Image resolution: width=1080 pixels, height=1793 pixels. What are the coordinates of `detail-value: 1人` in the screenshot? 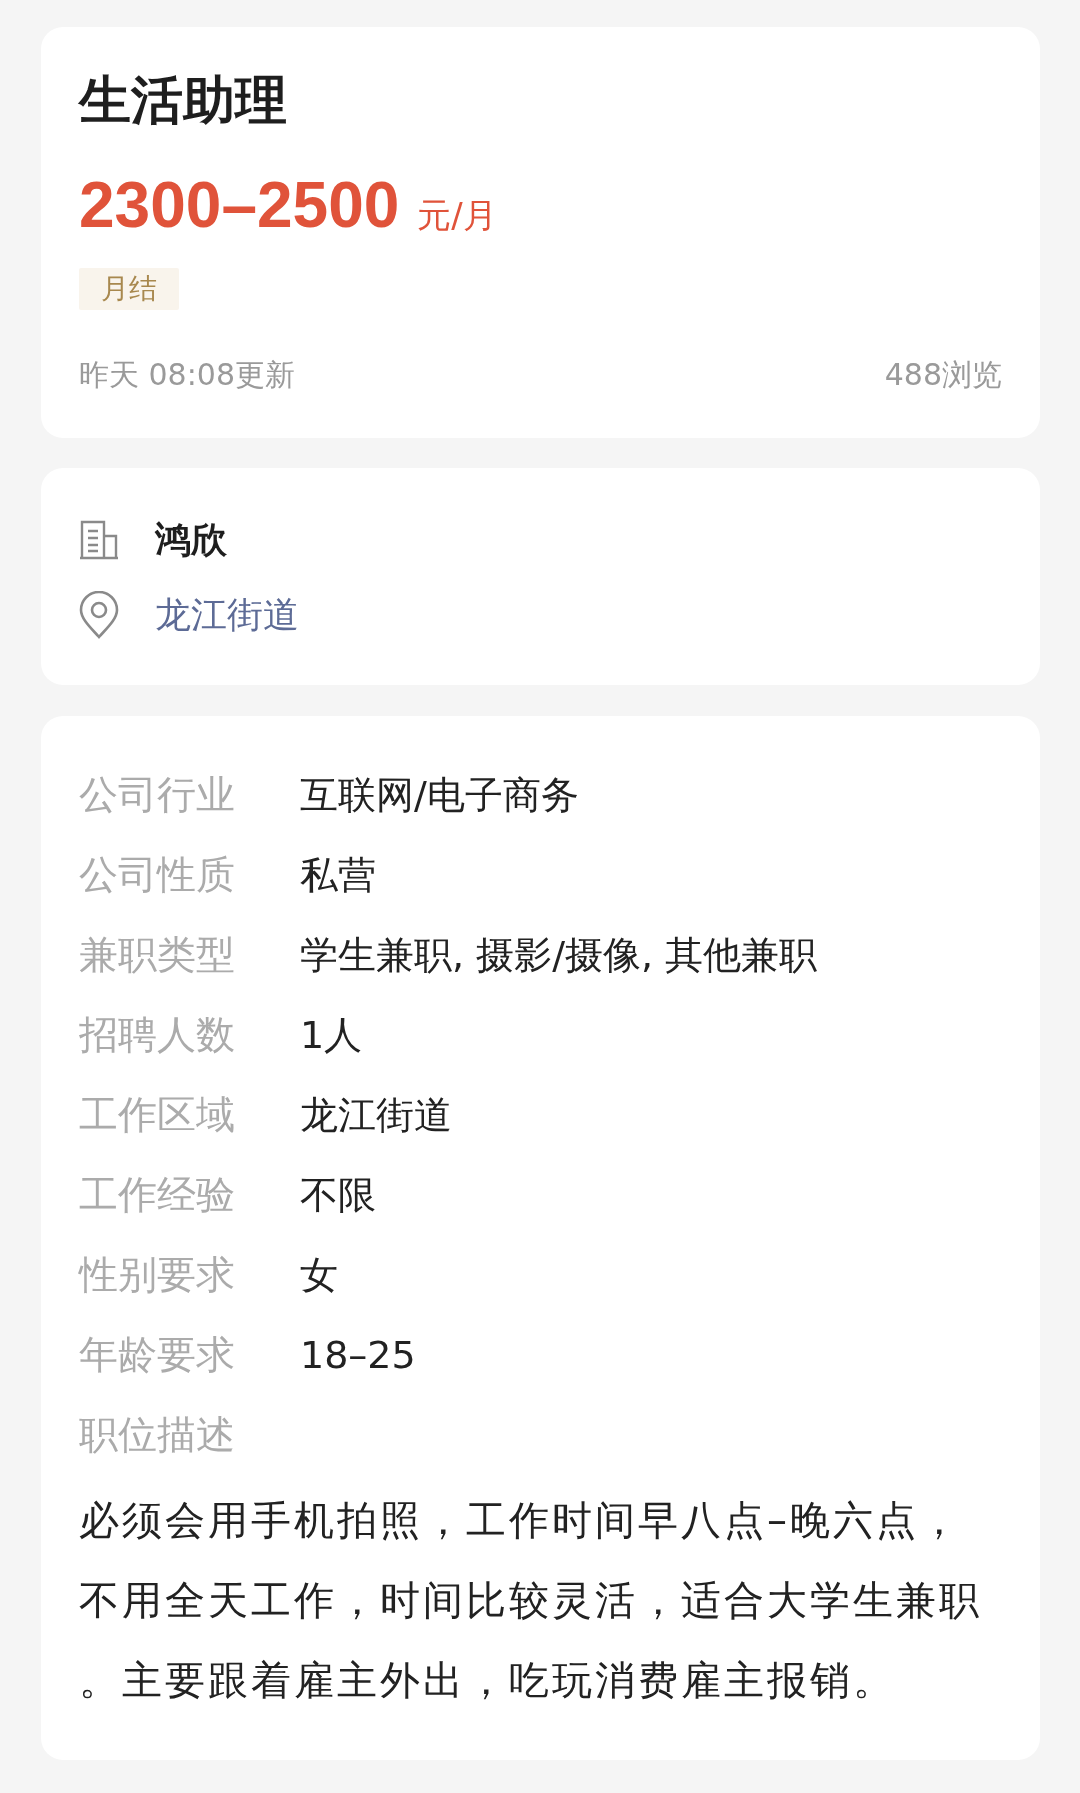 It's located at (331, 1035).